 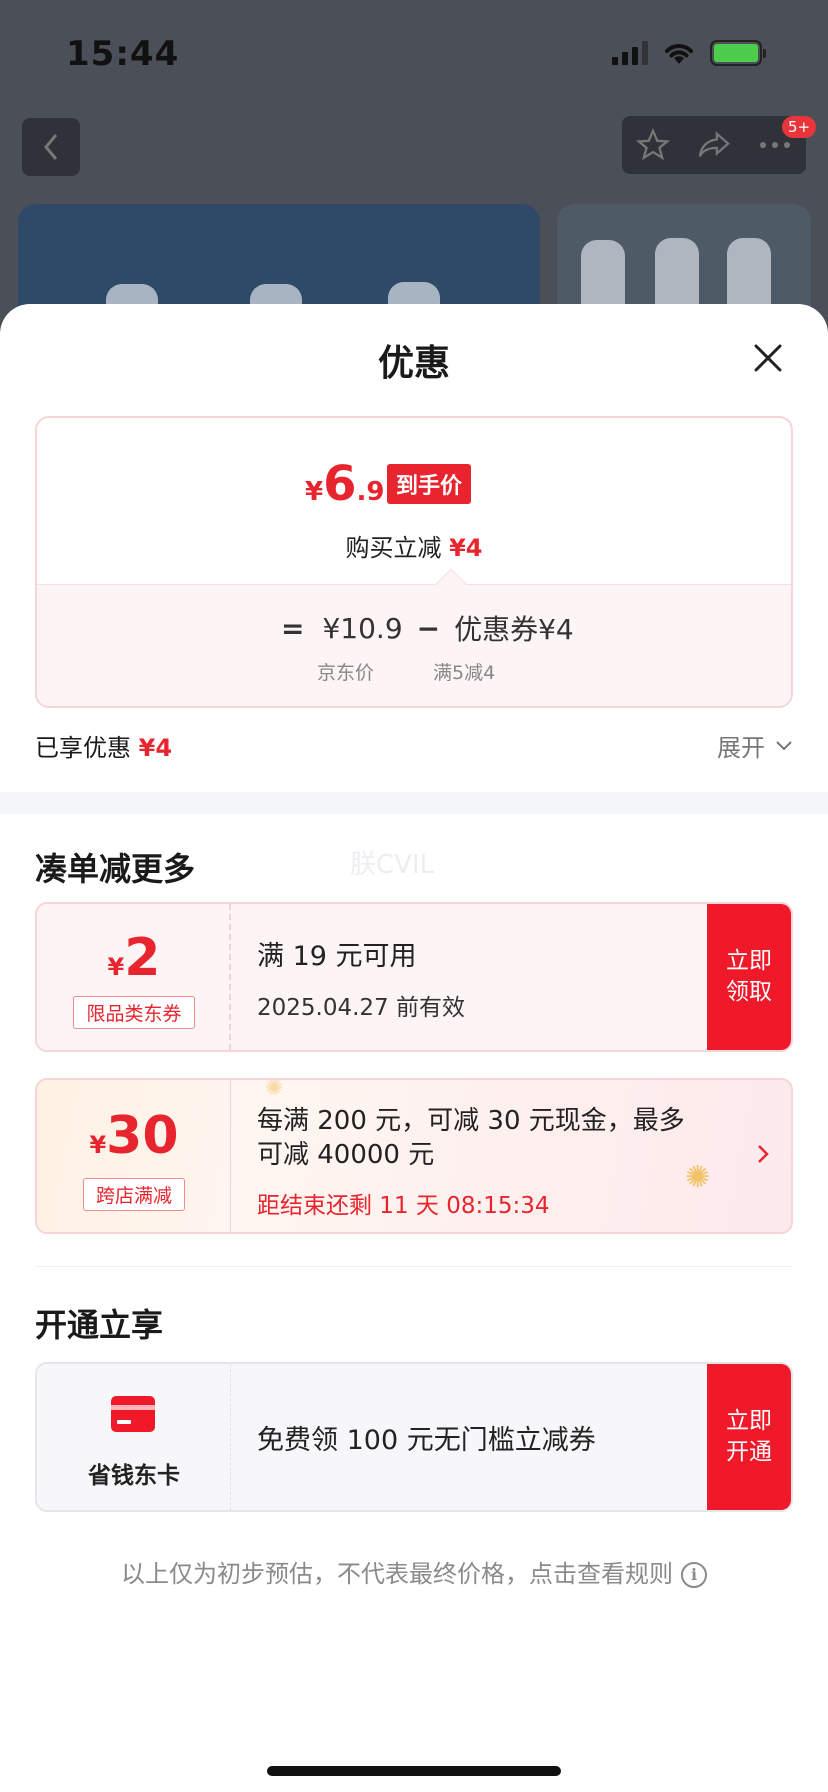 What do you see at coordinates (749, 1437) in the screenshot?
I see `open-membership-button: 立即 开通` at bounding box center [749, 1437].